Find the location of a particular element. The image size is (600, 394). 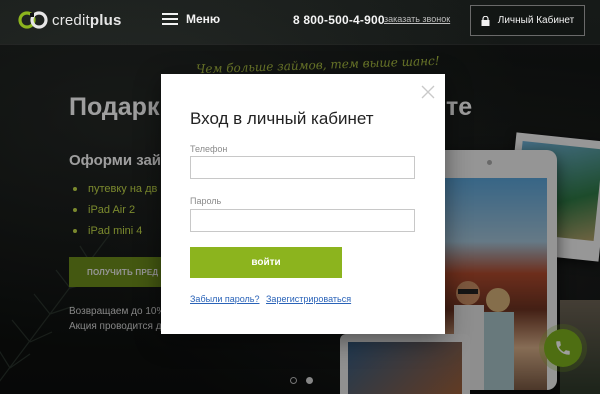

cabinet-button-label: Личный Кабинет is located at coordinates (536, 20).